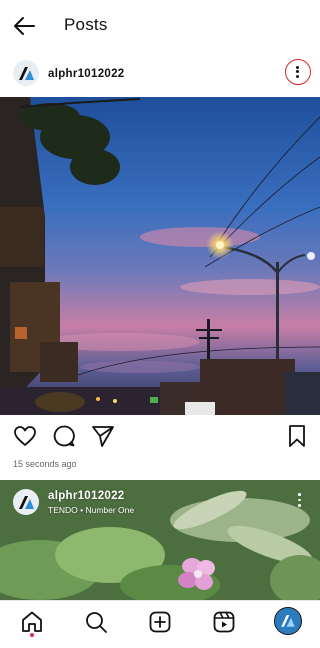 The image size is (320, 648). What do you see at coordinates (86, 24) in the screenshot?
I see `page-title: Posts` at bounding box center [86, 24].